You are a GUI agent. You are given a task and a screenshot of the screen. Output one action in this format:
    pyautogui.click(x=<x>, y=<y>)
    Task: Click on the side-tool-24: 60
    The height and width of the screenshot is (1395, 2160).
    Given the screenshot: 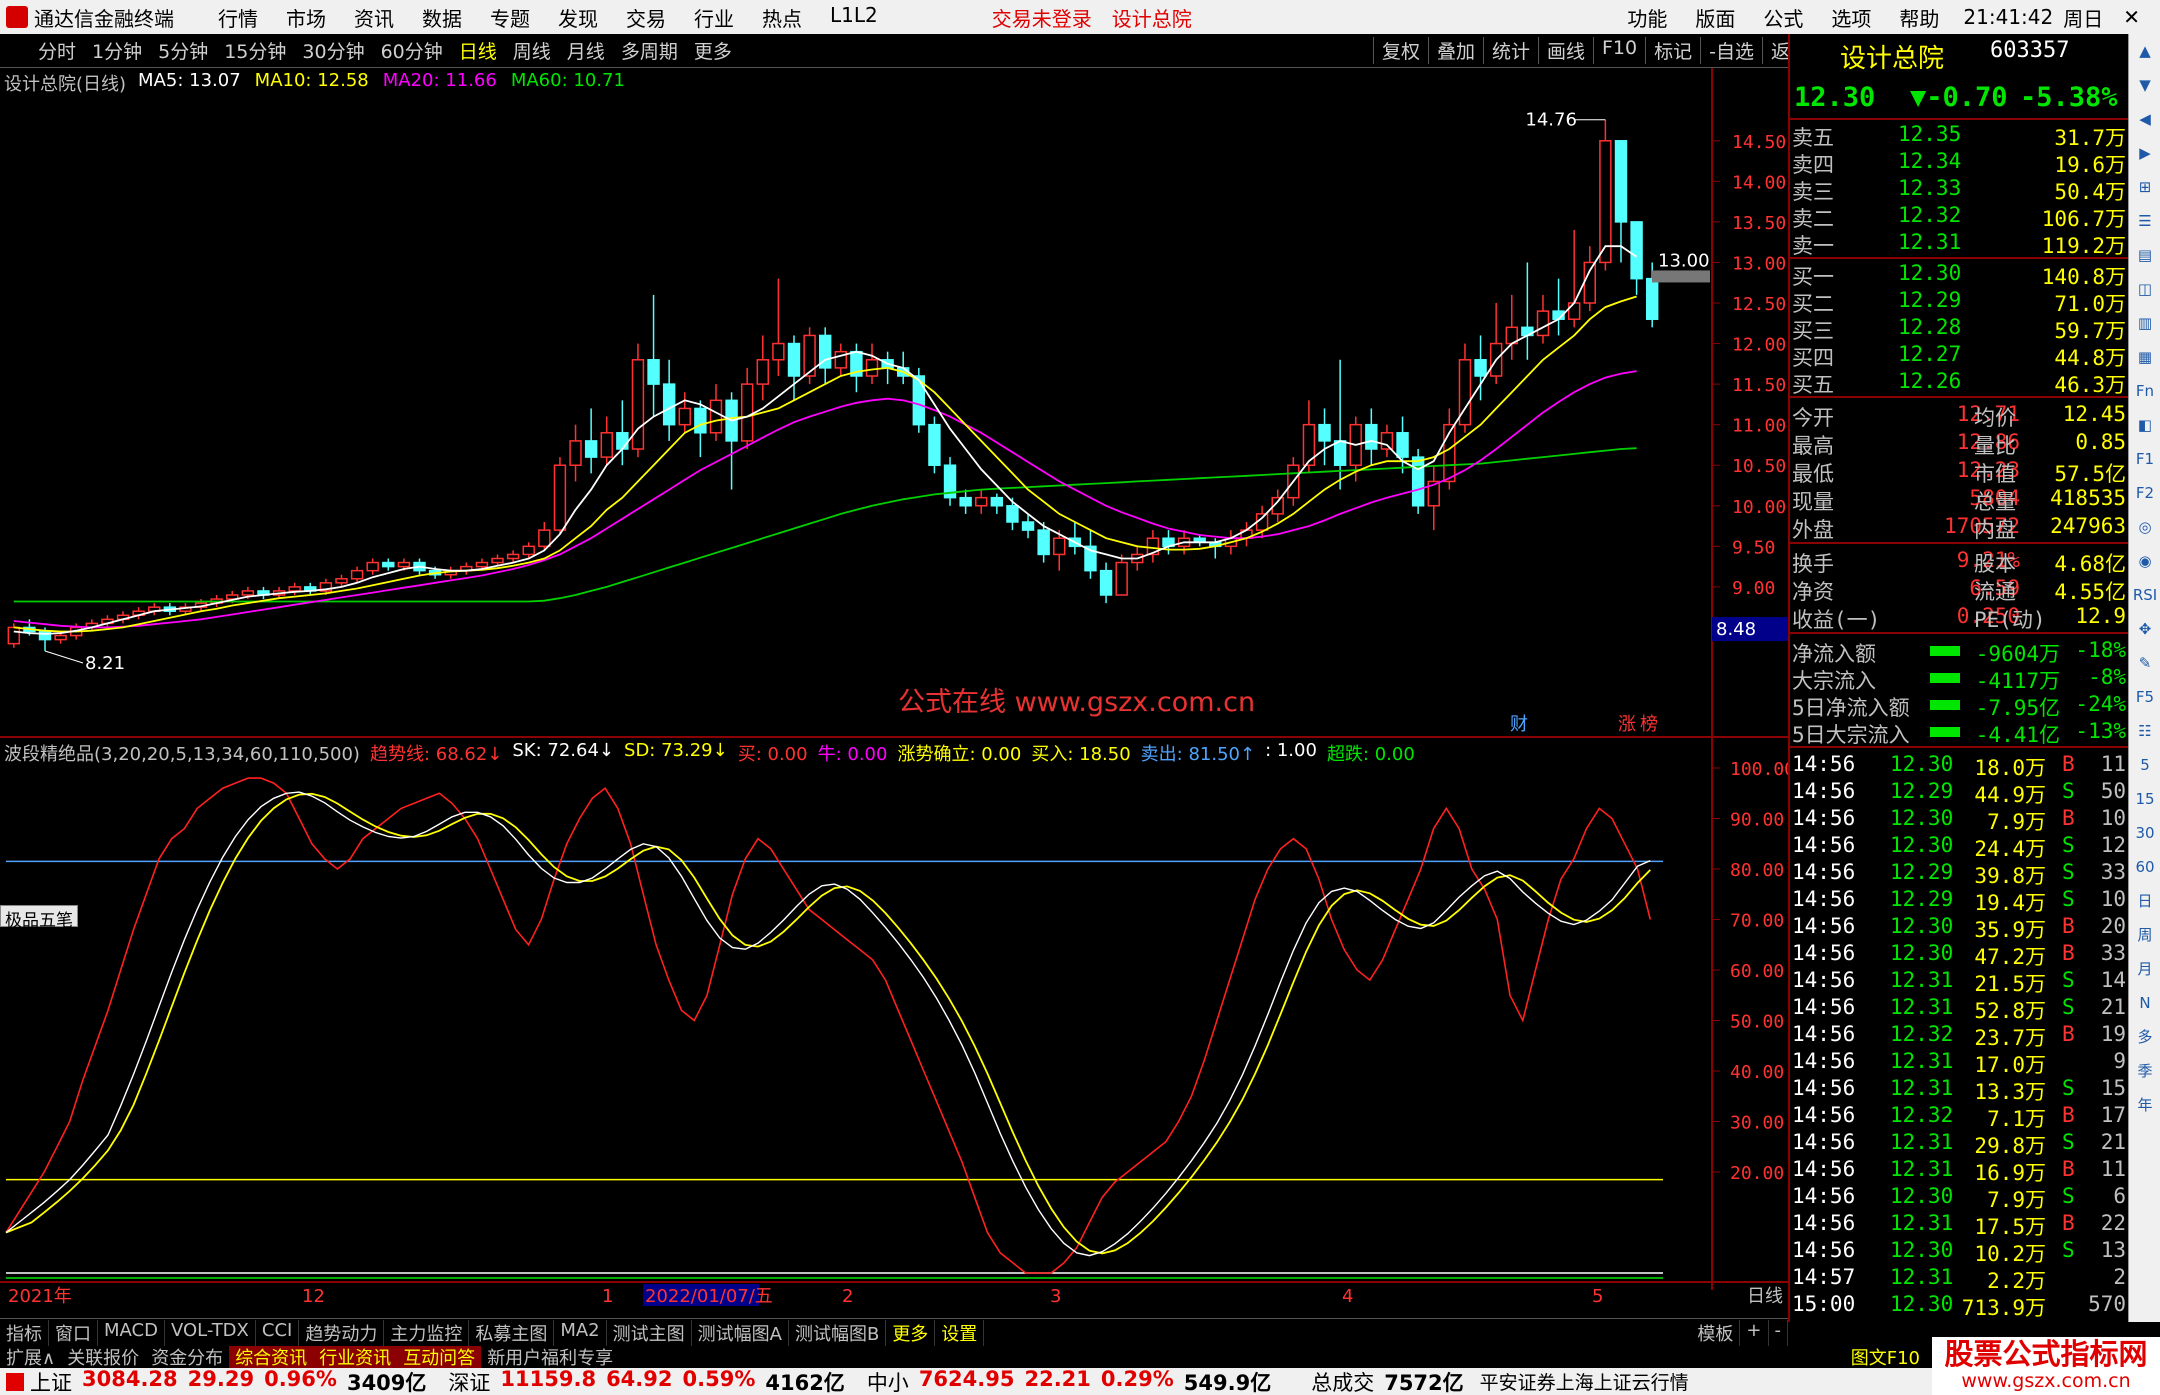 What is the action you would take?
    pyautogui.click(x=2144, y=867)
    